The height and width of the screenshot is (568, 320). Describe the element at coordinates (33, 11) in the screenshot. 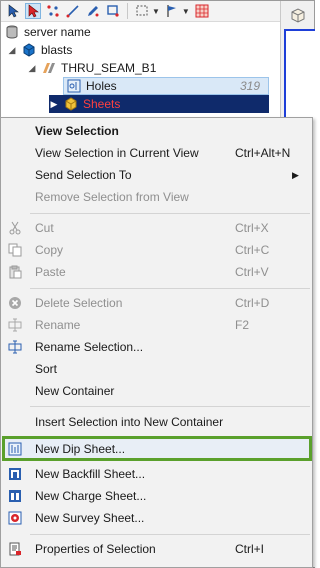

I see `pointer-icon` at that location.